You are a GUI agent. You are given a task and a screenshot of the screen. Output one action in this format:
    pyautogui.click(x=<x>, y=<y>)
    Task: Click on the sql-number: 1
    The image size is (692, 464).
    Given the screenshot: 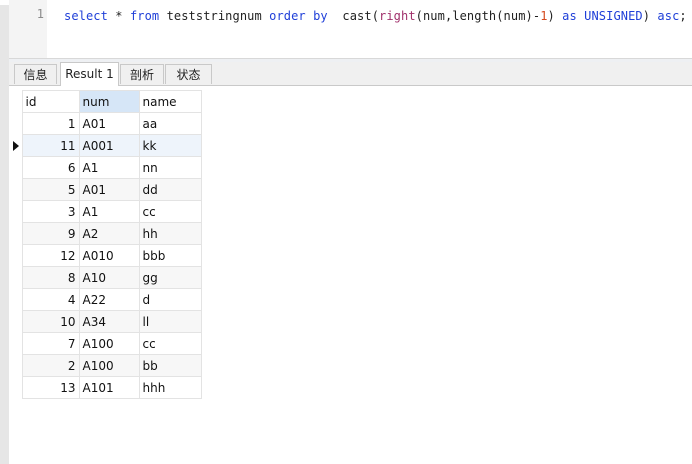 What is the action you would take?
    pyautogui.click(x=544, y=16)
    